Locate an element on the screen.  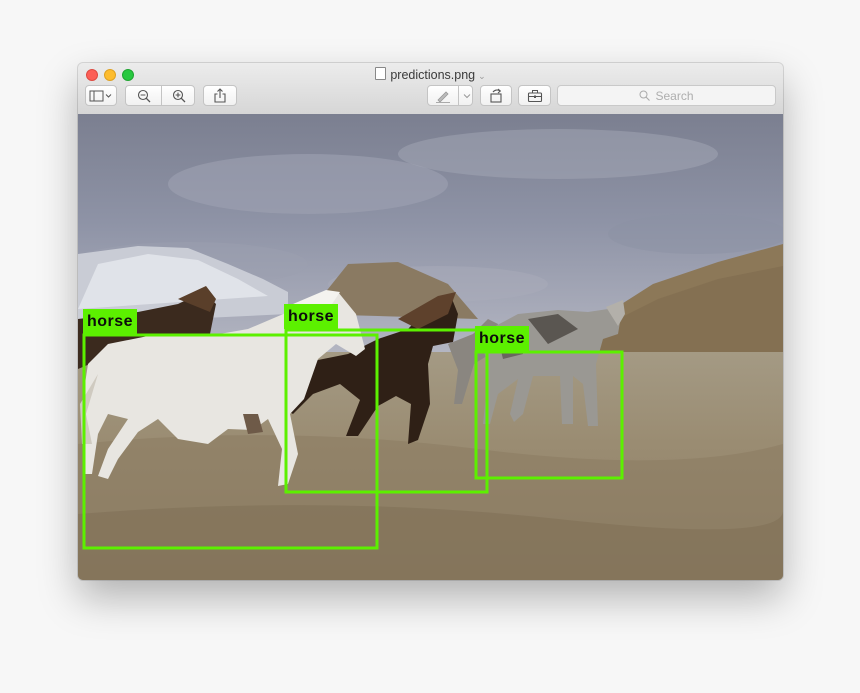
search-field: Search is located at coordinates (666, 95).